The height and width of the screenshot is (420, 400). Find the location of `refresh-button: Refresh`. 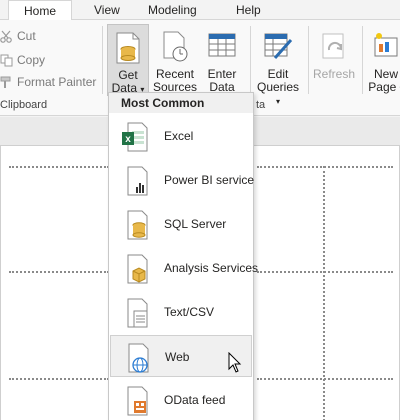

refresh-button: Refresh is located at coordinates (334, 60).